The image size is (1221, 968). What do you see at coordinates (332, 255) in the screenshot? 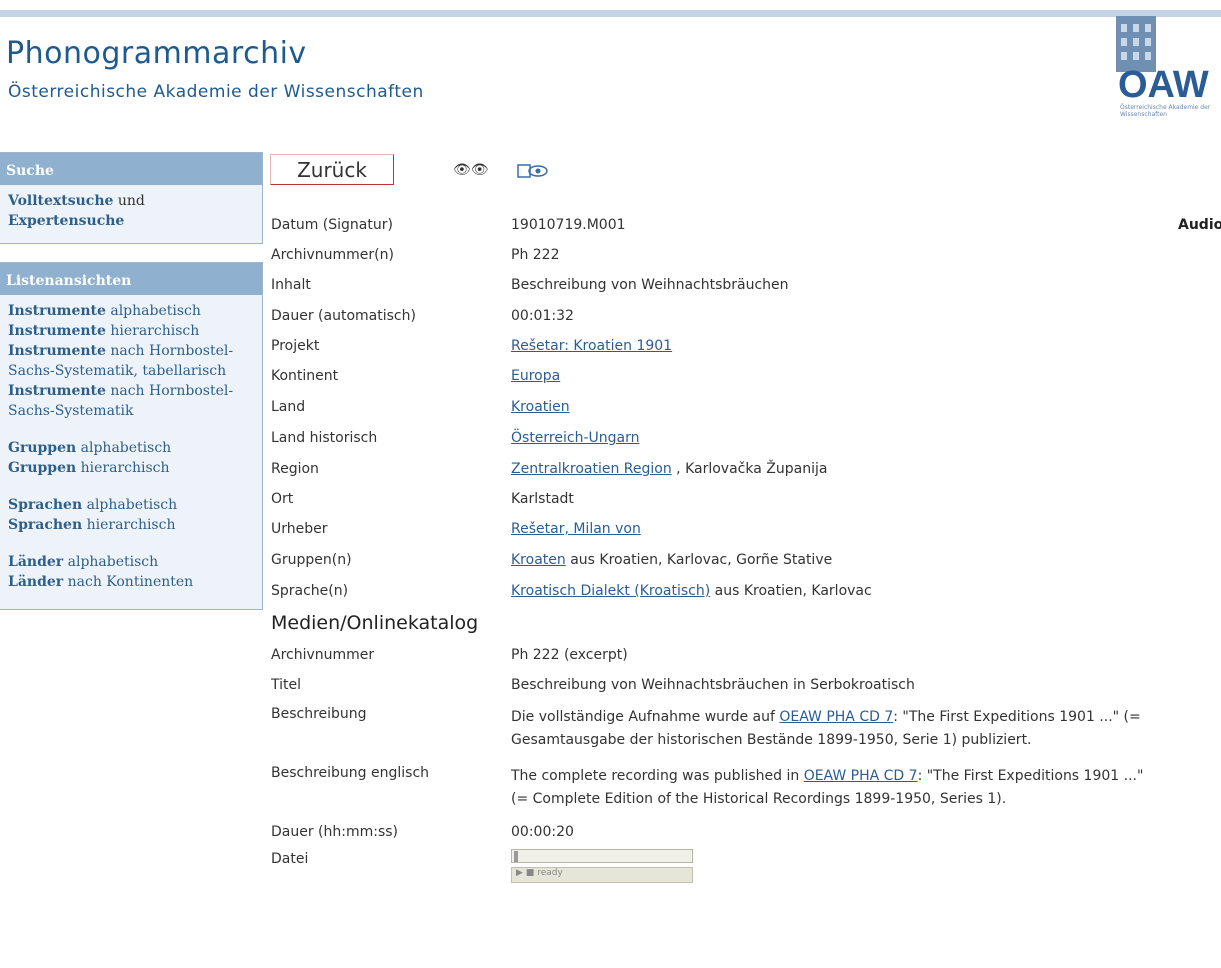
I see `field-label: Archivnummer(n)` at bounding box center [332, 255].